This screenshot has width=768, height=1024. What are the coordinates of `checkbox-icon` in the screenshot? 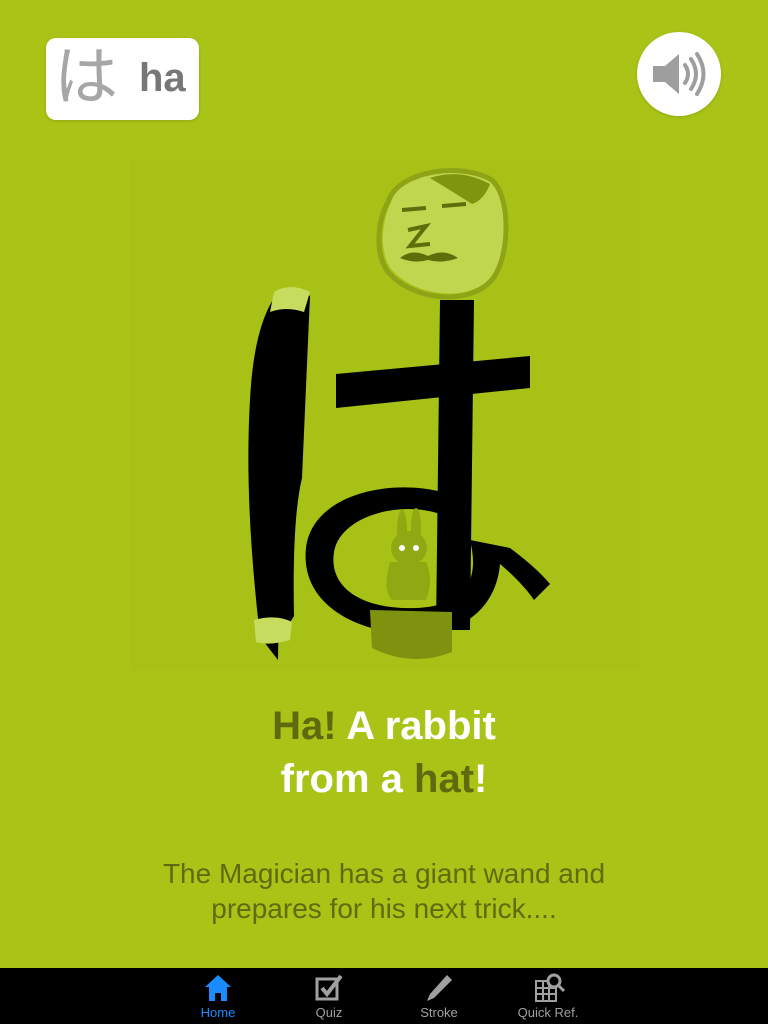 It's located at (329, 987).